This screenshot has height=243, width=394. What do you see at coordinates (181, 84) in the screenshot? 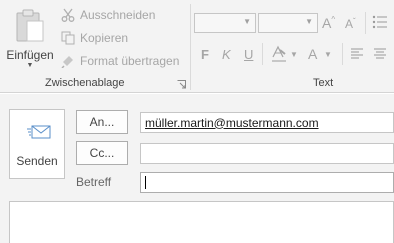
I see `dialog-launcher-icon` at bounding box center [181, 84].